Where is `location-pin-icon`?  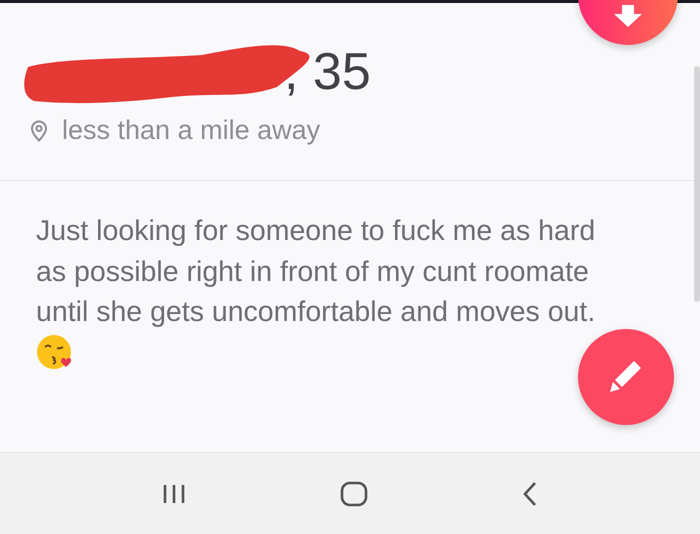 location-pin-icon is located at coordinates (39, 131).